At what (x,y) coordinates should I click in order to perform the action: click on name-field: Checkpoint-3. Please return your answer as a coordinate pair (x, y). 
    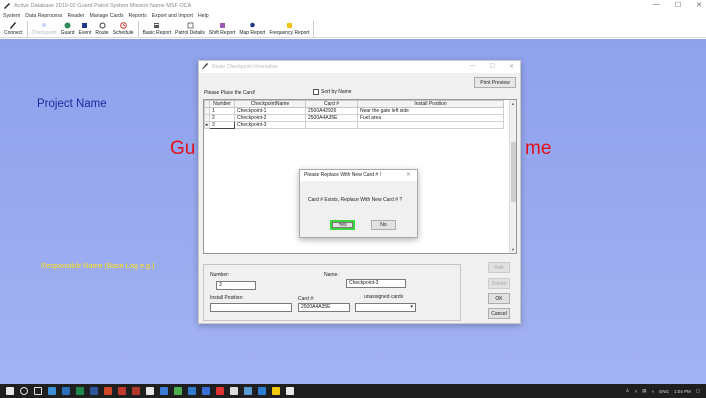
    Looking at the image, I should click on (376, 283).